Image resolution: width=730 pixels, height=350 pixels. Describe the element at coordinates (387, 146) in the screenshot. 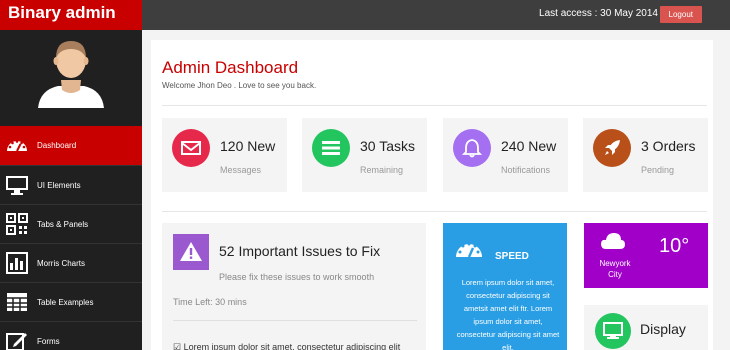

I see `stat-value: 30 Tasks` at that location.